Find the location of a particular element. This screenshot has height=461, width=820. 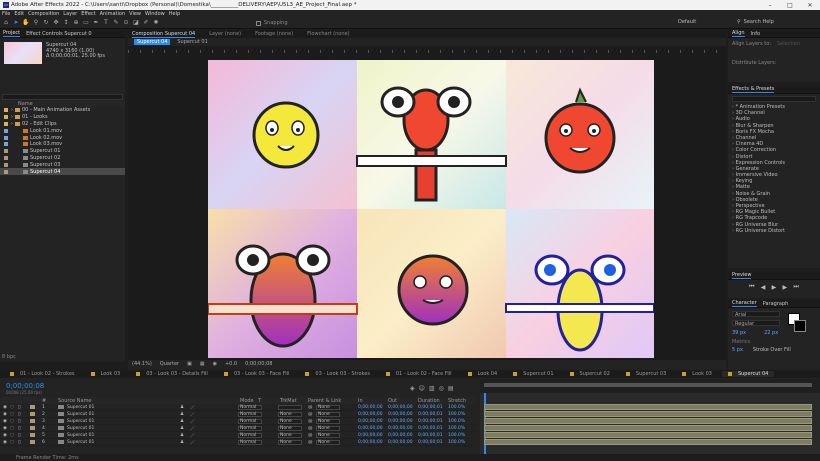

brush-tool-icon: ✎ is located at coordinates (116, 23).